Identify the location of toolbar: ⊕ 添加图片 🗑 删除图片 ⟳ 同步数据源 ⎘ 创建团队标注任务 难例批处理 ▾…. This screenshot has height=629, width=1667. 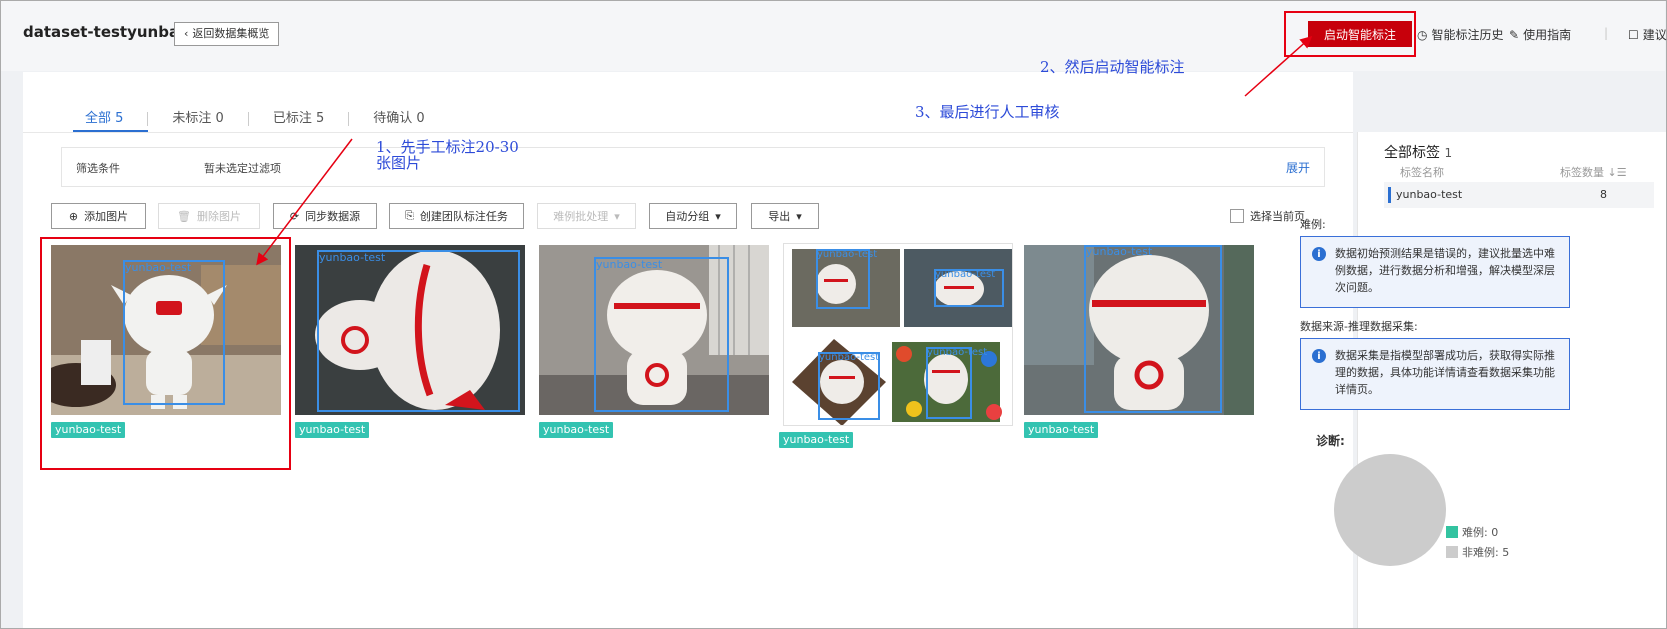
(688, 216).